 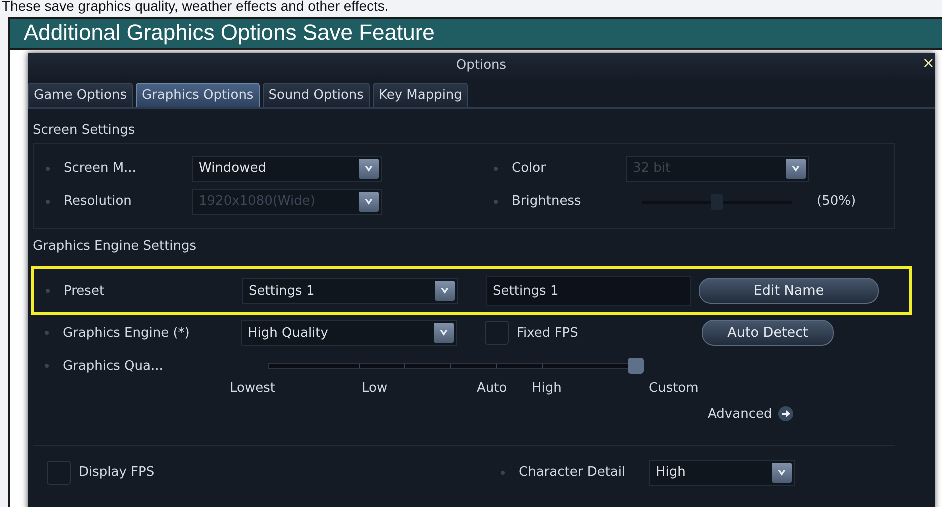 What do you see at coordinates (420, 95) in the screenshot?
I see `tab: Key Mapping` at bounding box center [420, 95].